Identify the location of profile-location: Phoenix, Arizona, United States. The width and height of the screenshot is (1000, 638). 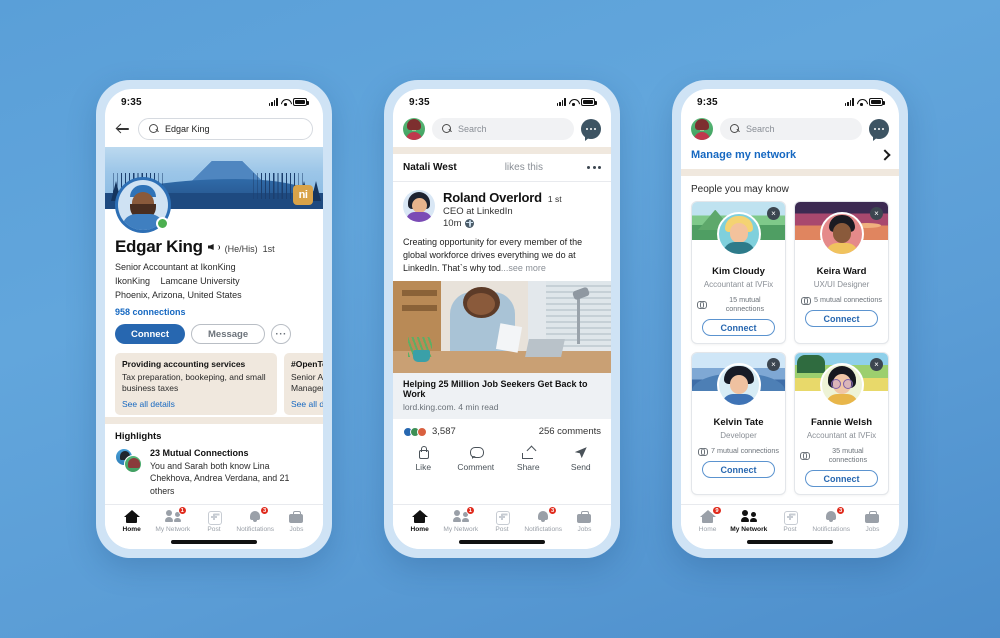
(178, 295).